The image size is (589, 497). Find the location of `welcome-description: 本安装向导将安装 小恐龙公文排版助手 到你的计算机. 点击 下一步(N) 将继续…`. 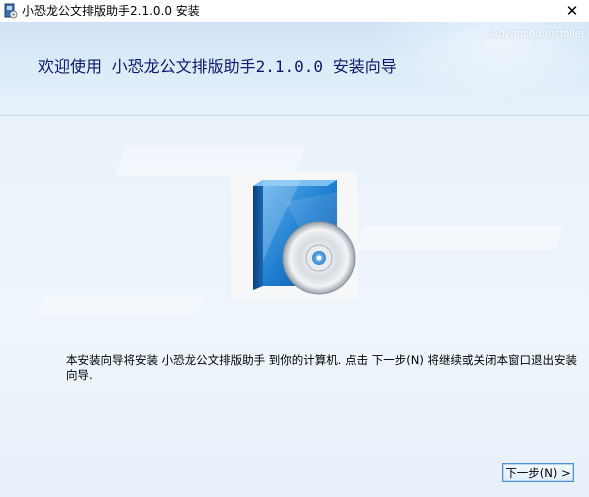

welcome-description: 本安装向导将安装 小恐龙公文排版助手 到你的计算机. 点击 下一步(N) 将继续… is located at coordinates (322, 367).